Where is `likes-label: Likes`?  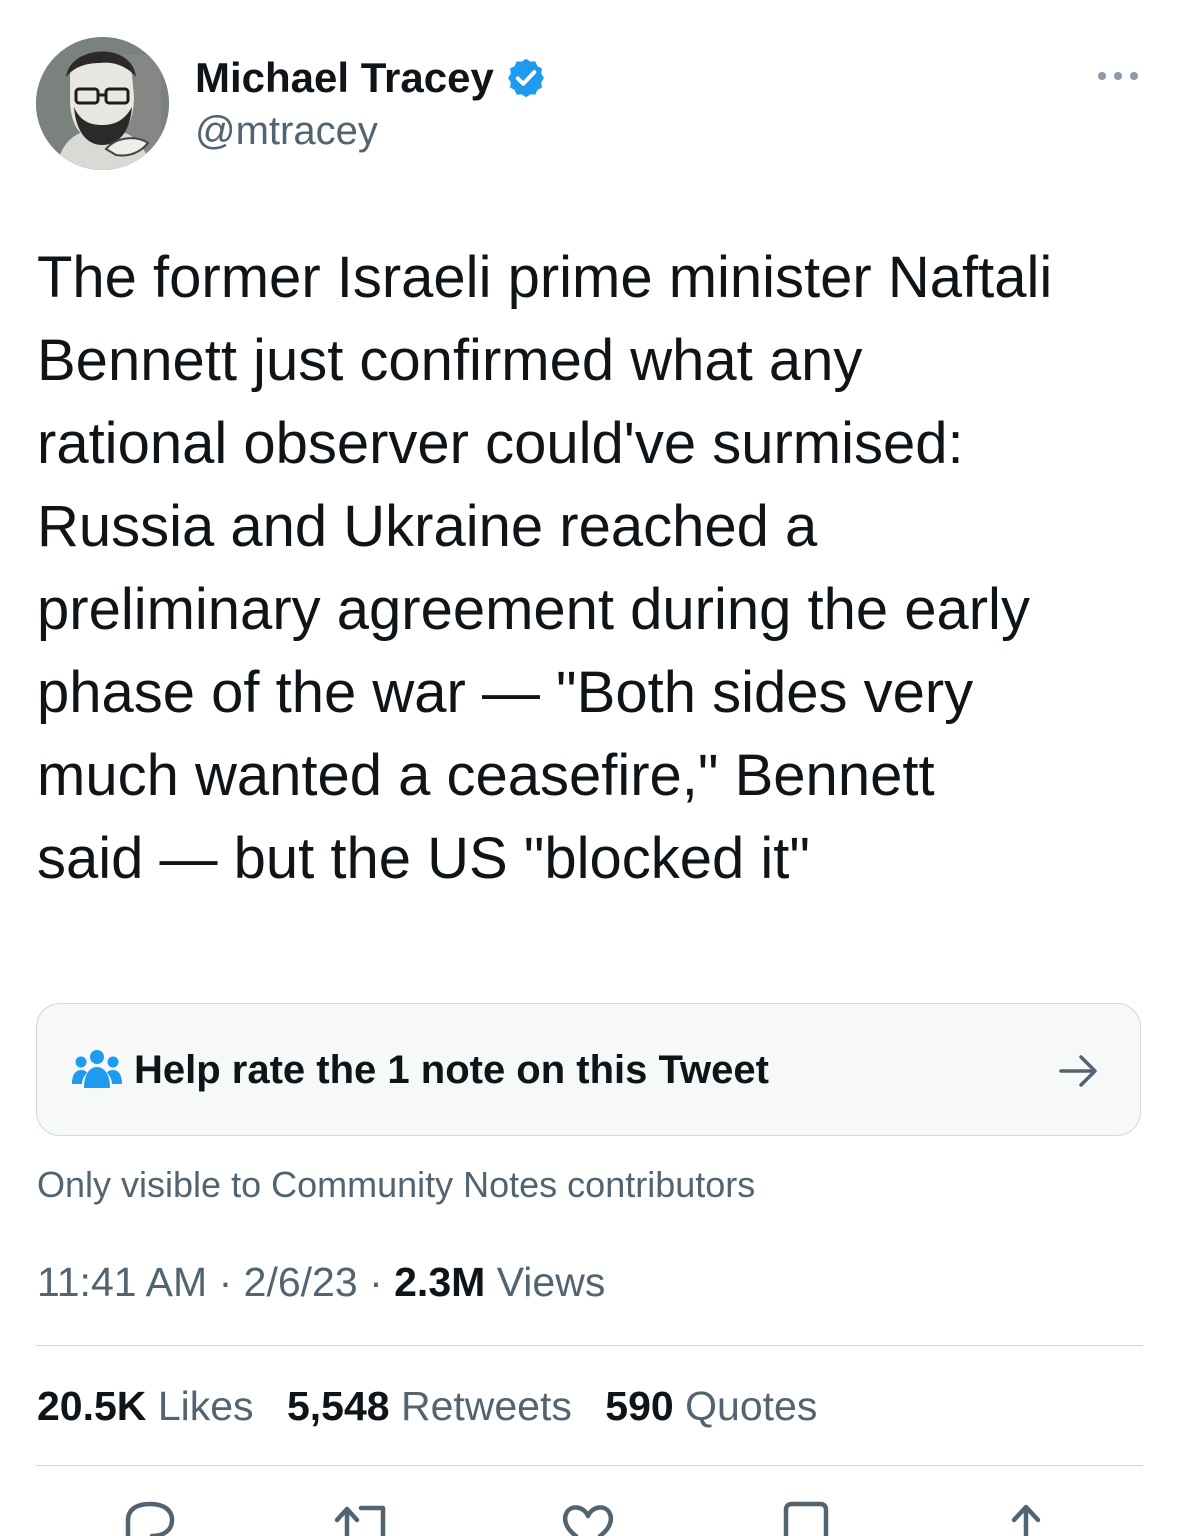 likes-label: Likes is located at coordinates (205, 1406).